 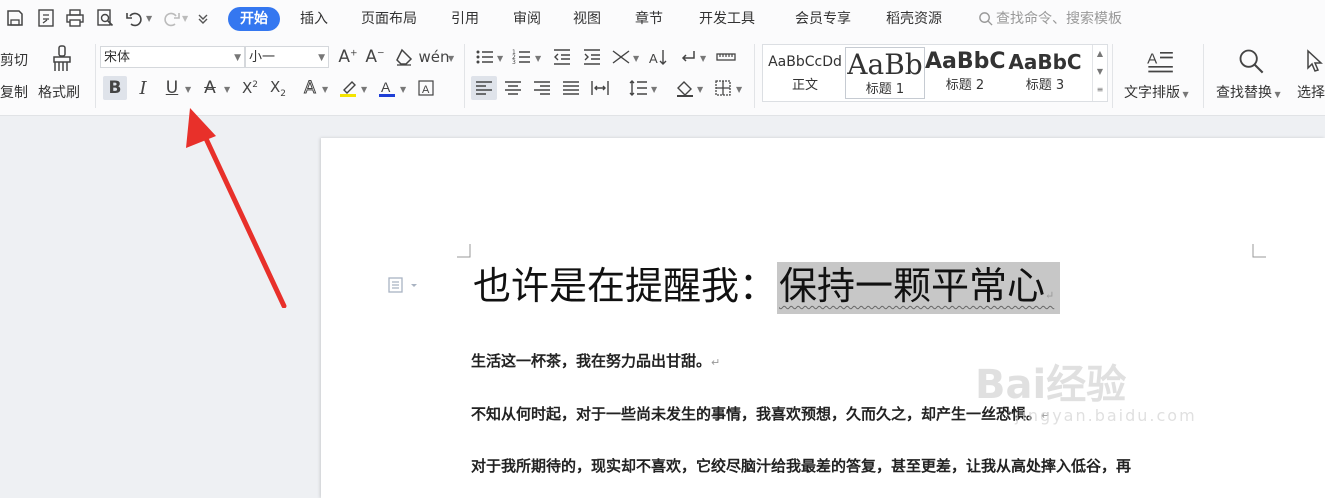 I want to click on bullet-list-icon, so click(x=485, y=57).